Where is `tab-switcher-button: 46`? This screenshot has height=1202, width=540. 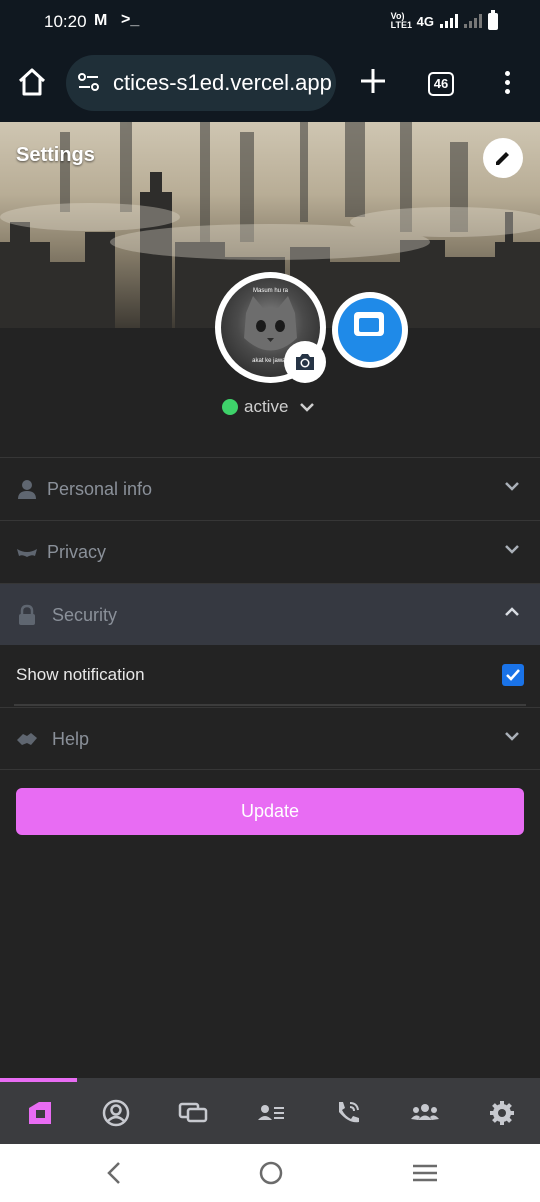
tab-switcher-button: 46 is located at coordinates (441, 84).